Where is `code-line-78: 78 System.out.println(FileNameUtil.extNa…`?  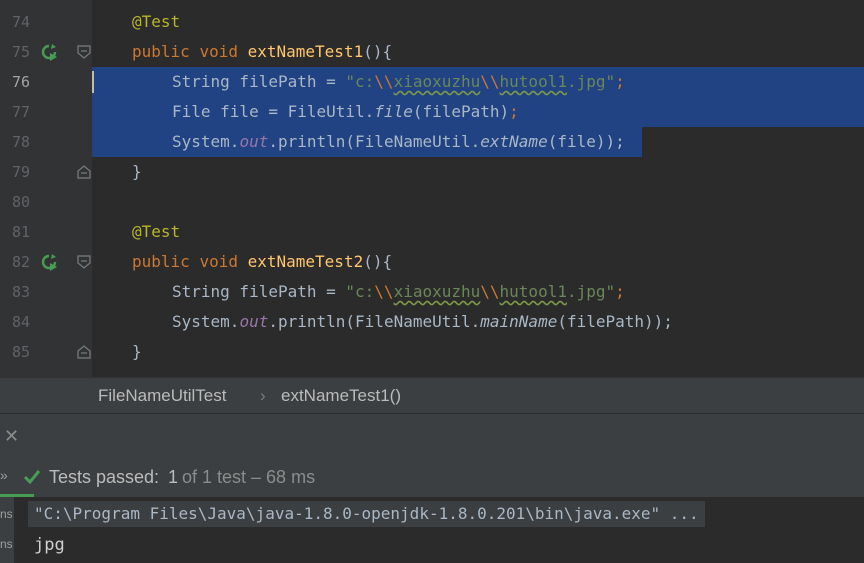
code-line-78: 78 System.out.println(FileNameUtil.extNa… is located at coordinates (432, 142).